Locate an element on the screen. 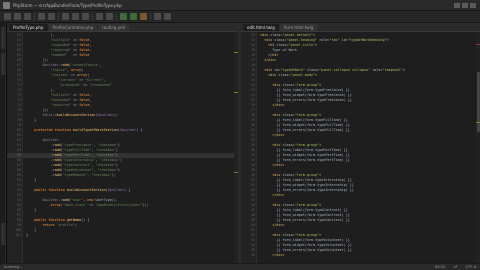  editor-tab: form.html.twig is located at coordinates (298, 27).